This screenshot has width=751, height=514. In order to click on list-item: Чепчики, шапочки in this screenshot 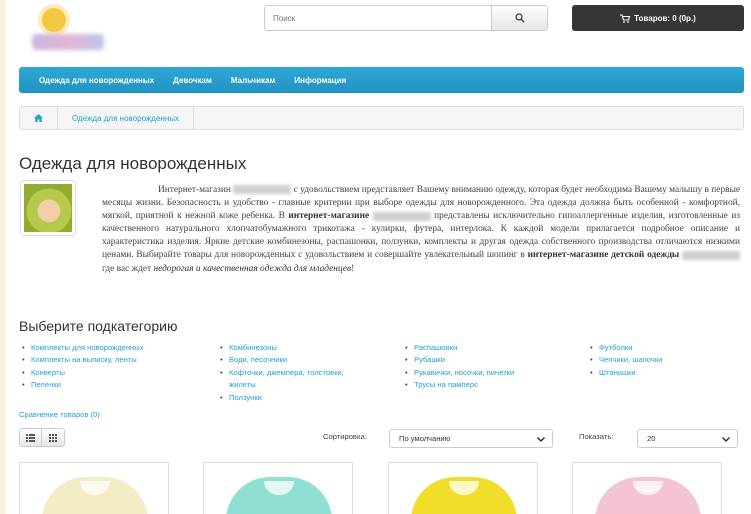, I will do `click(662, 360)`.